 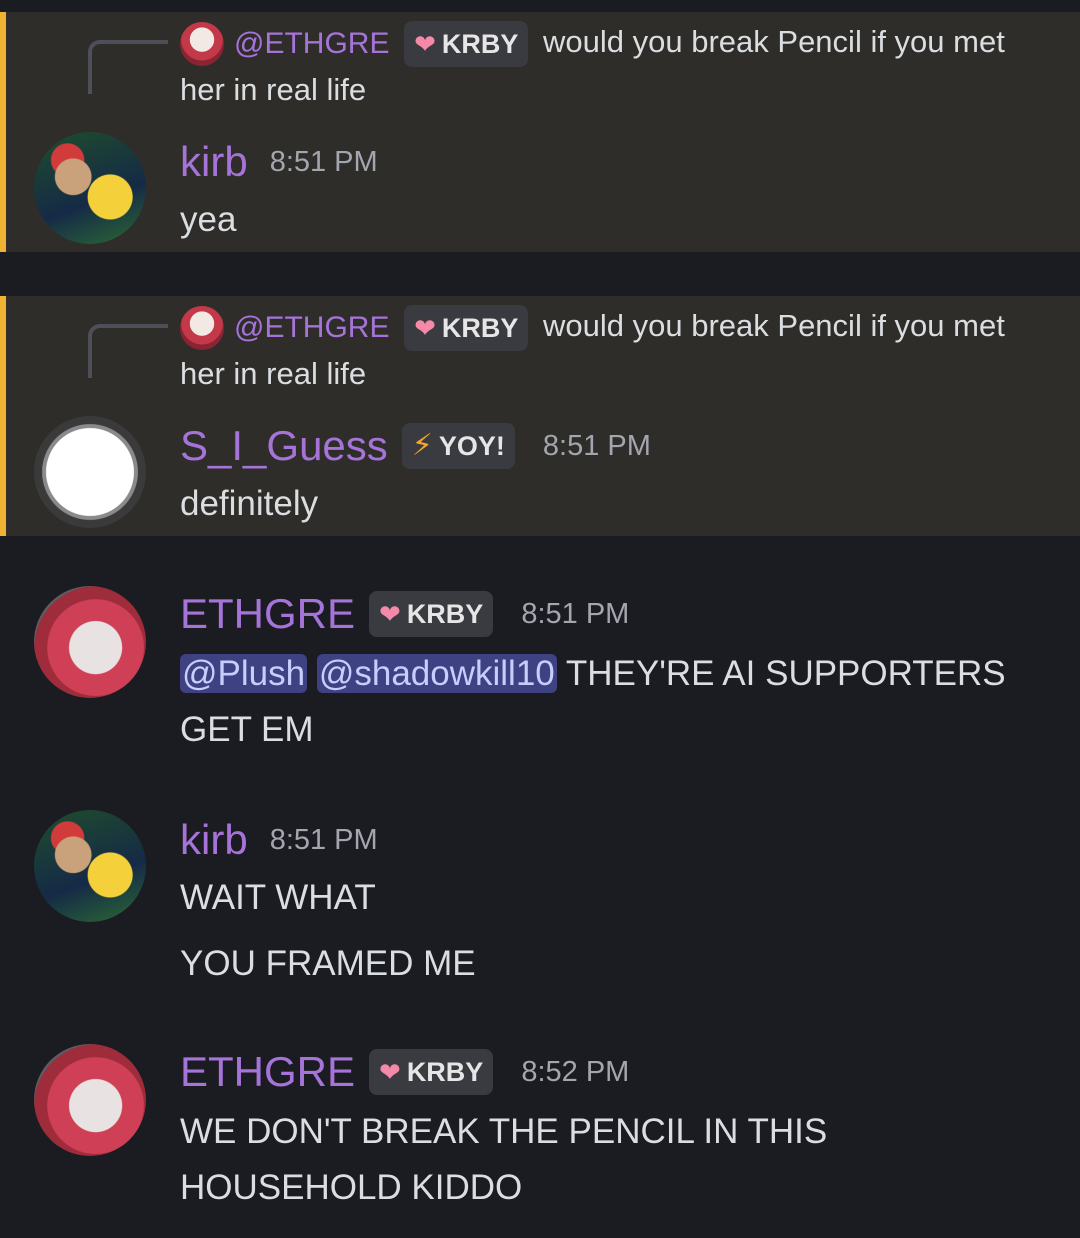 What do you see at coordinates (208, 219) in the screenshot?
I see `message-text: yea` at bounding box center [208, 219].